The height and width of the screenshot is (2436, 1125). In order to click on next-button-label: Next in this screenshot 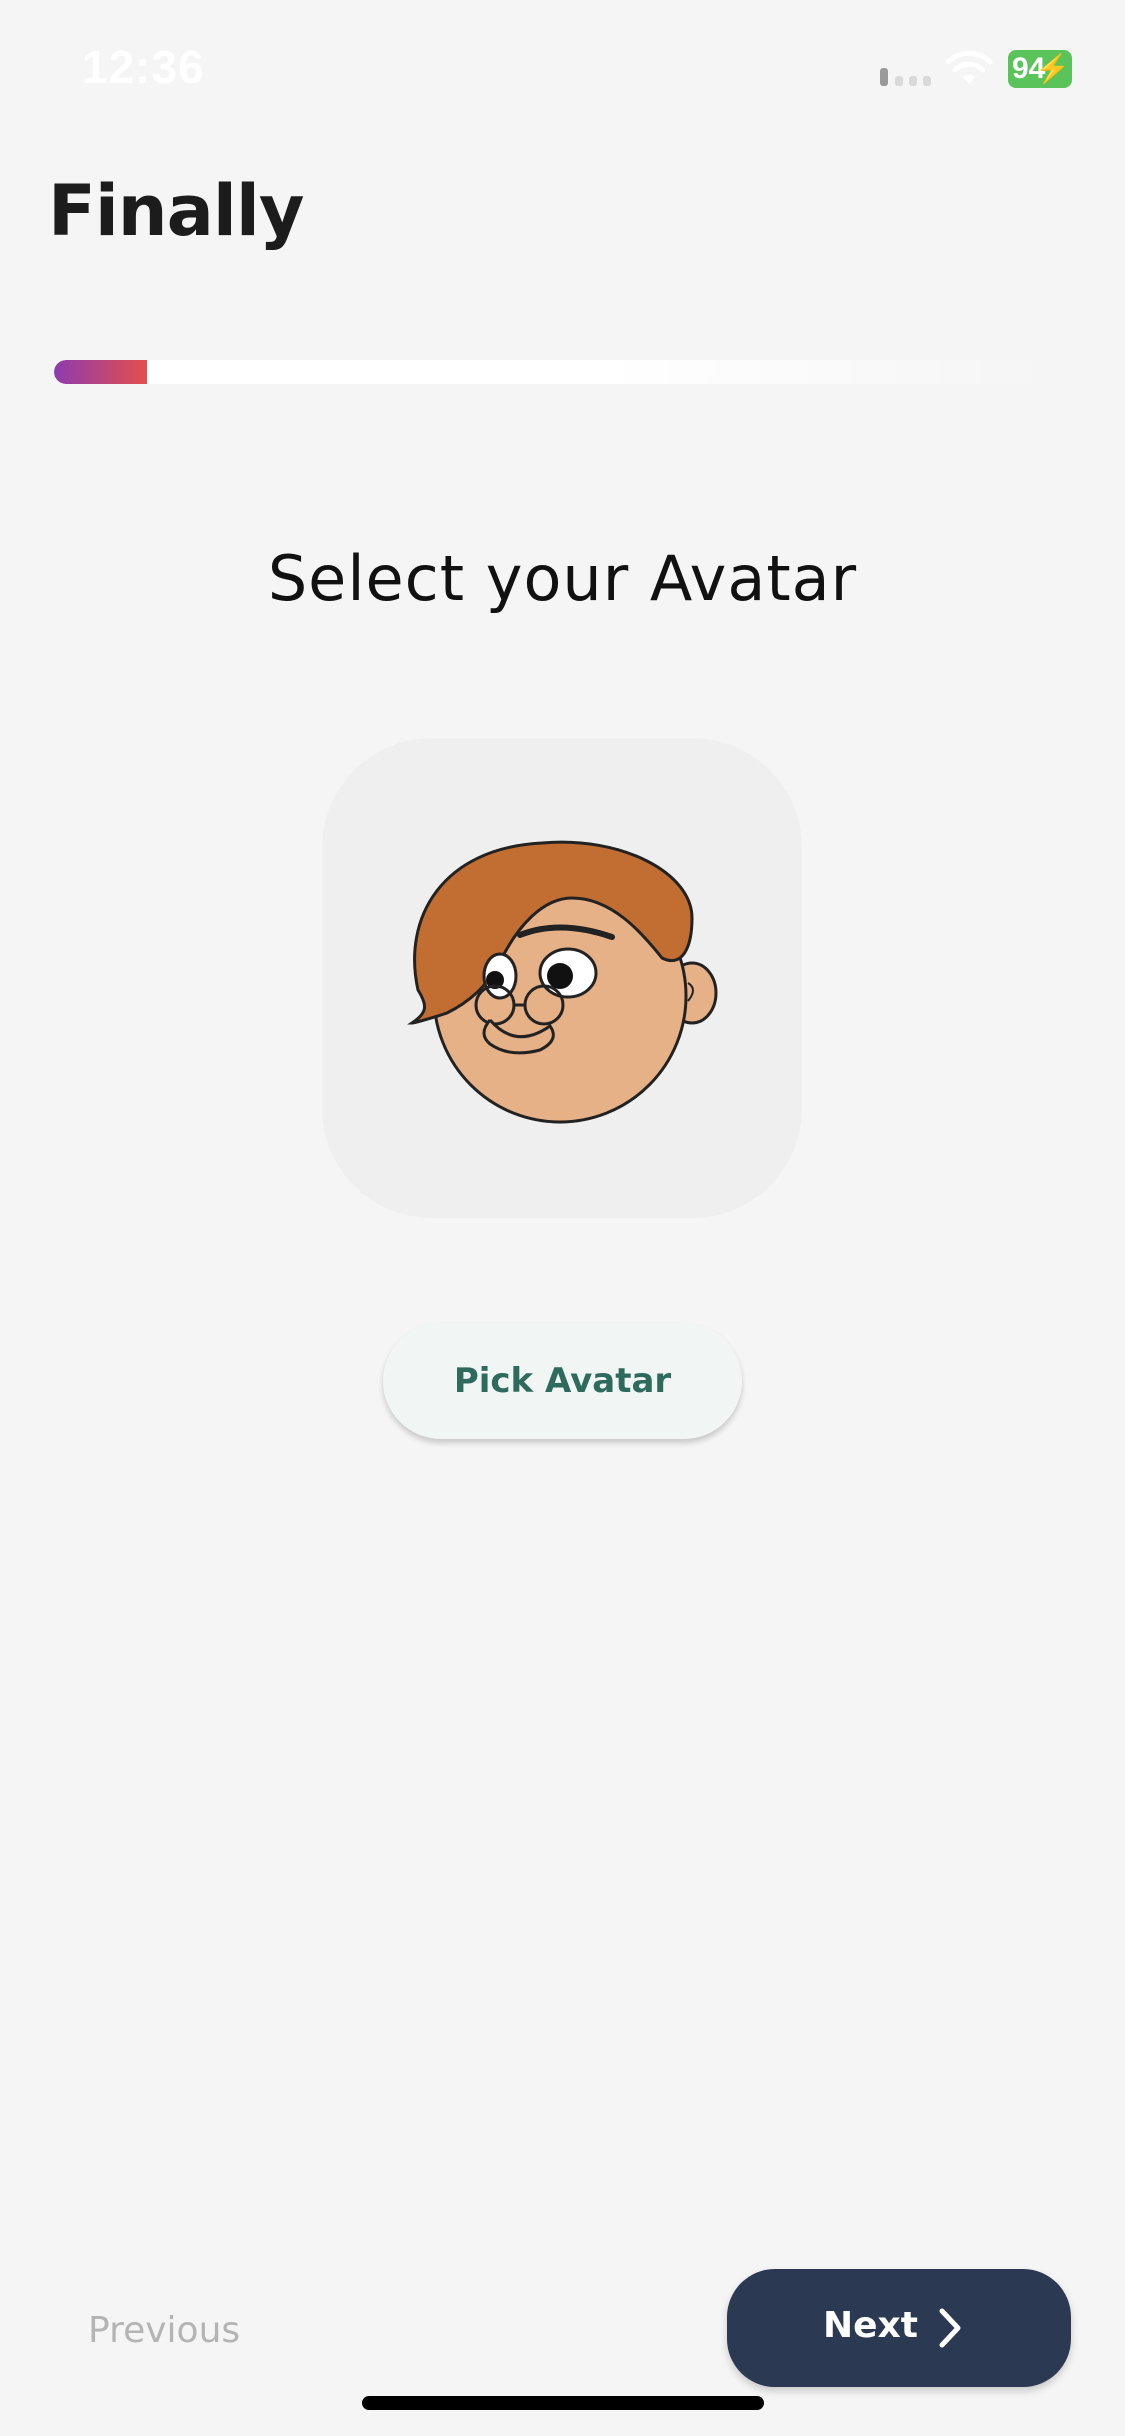, I will do `click(870, 2325)`.